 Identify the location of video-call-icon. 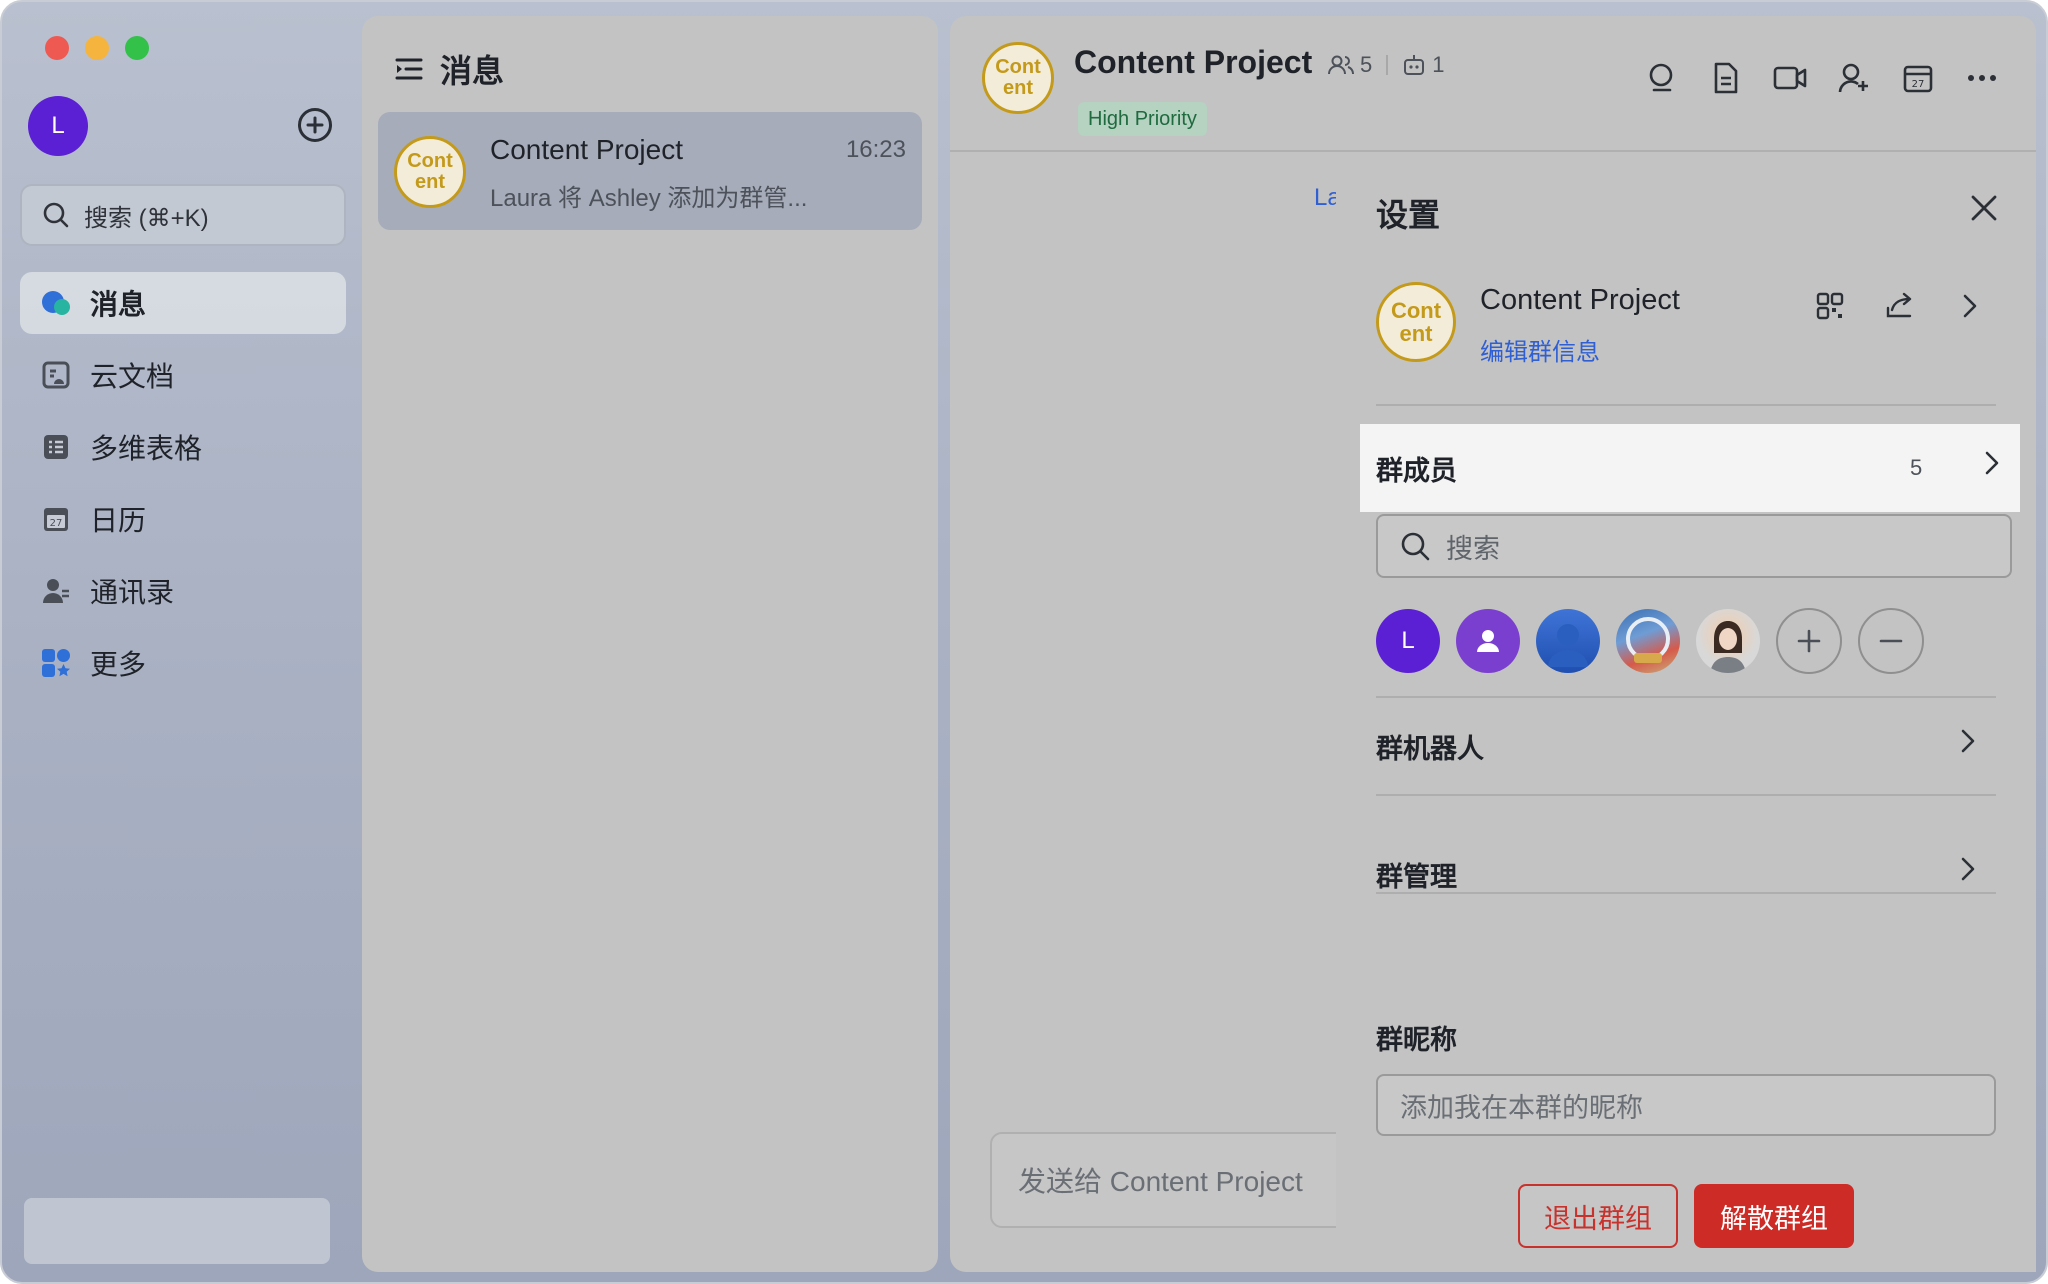
(1790, 78).